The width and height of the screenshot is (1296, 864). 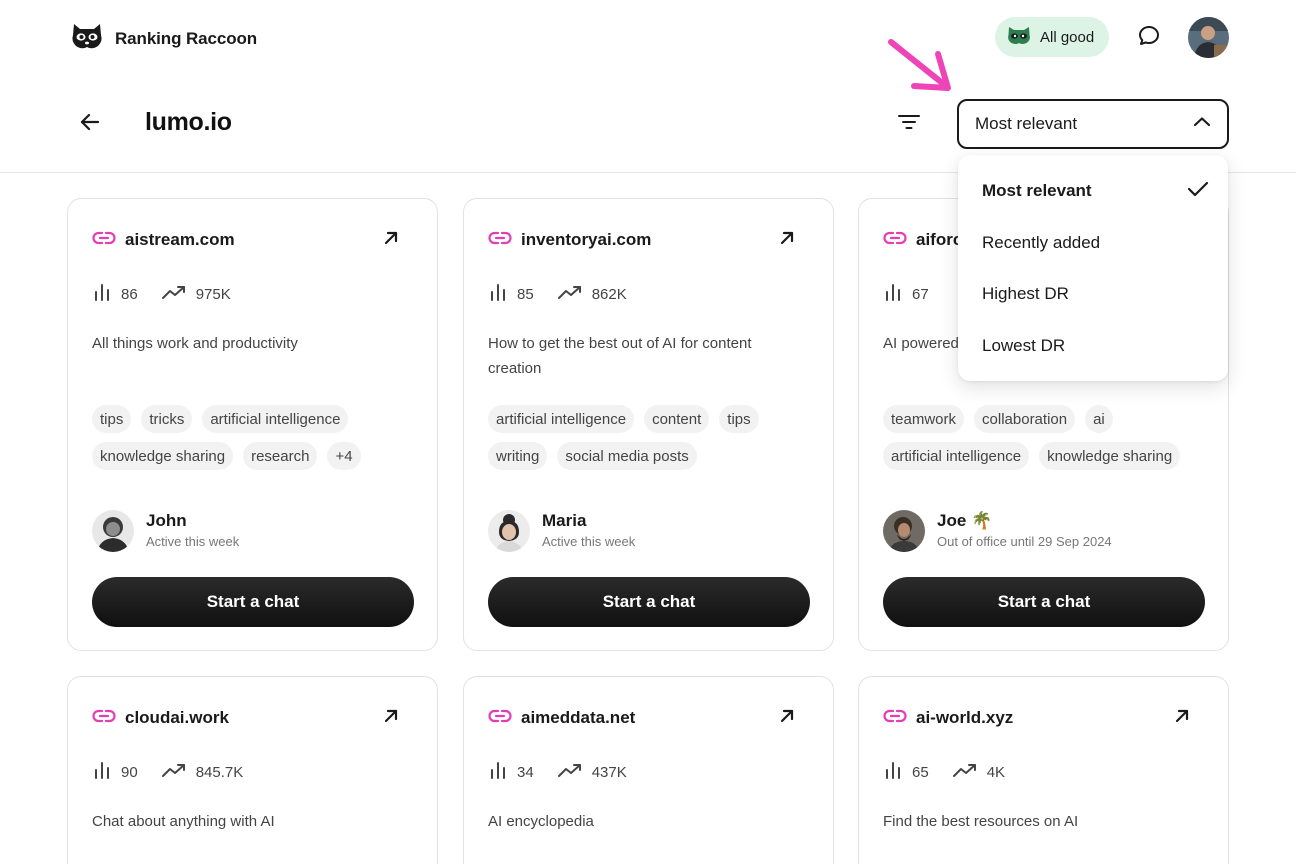 I want to click on domain-rating-value: 67, so click(x=920, y=294).